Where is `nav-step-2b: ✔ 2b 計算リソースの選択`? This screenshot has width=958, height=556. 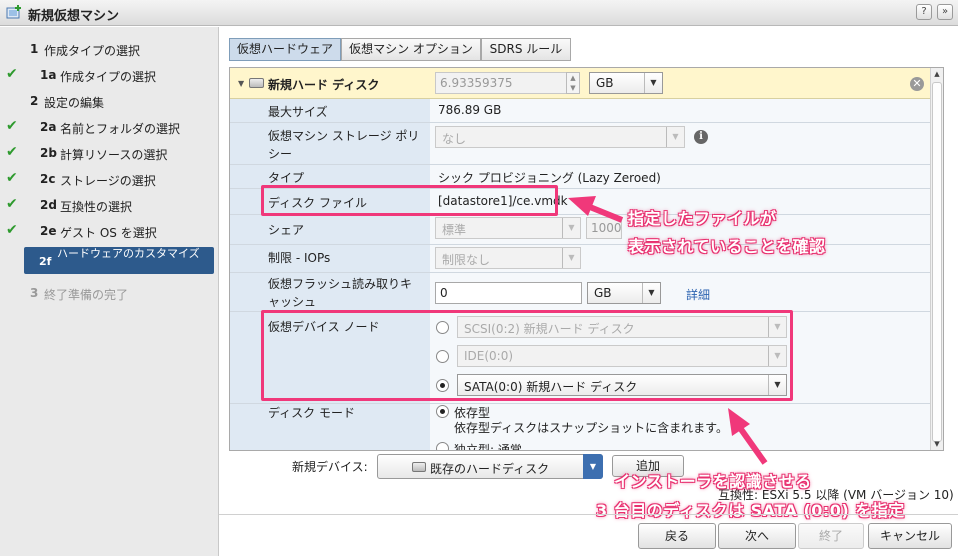 nav-step-2b: ✔ 2b 計算リソースの選択 is located at coordinates (109, 153).